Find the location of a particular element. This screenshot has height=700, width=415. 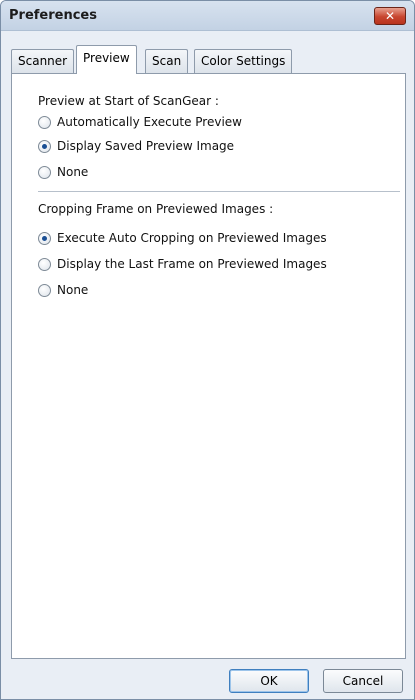

tab-preview: Preview is located at coordinates (106, 59).